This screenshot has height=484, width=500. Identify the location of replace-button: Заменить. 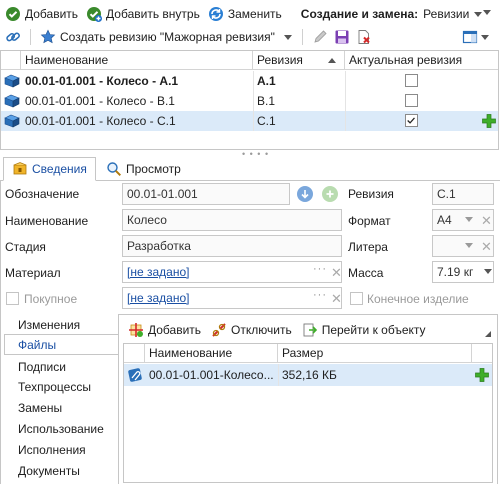
(245, 14).